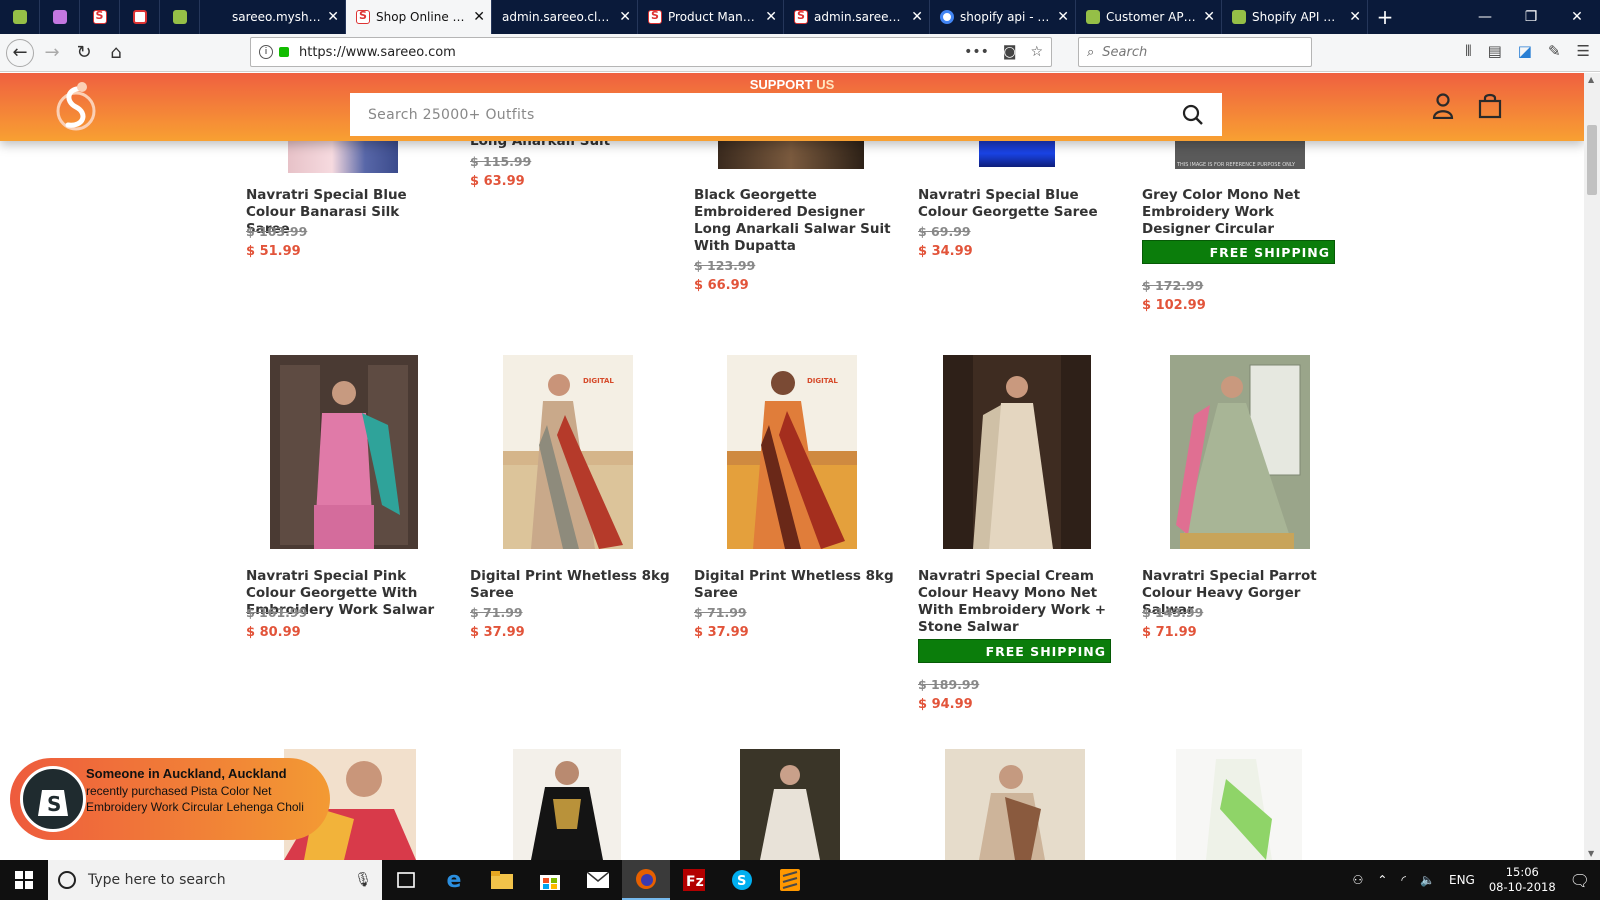 This screenshot has width=1600, height=900. I want to click on pinned-tab-gmail, so click(140, 17).